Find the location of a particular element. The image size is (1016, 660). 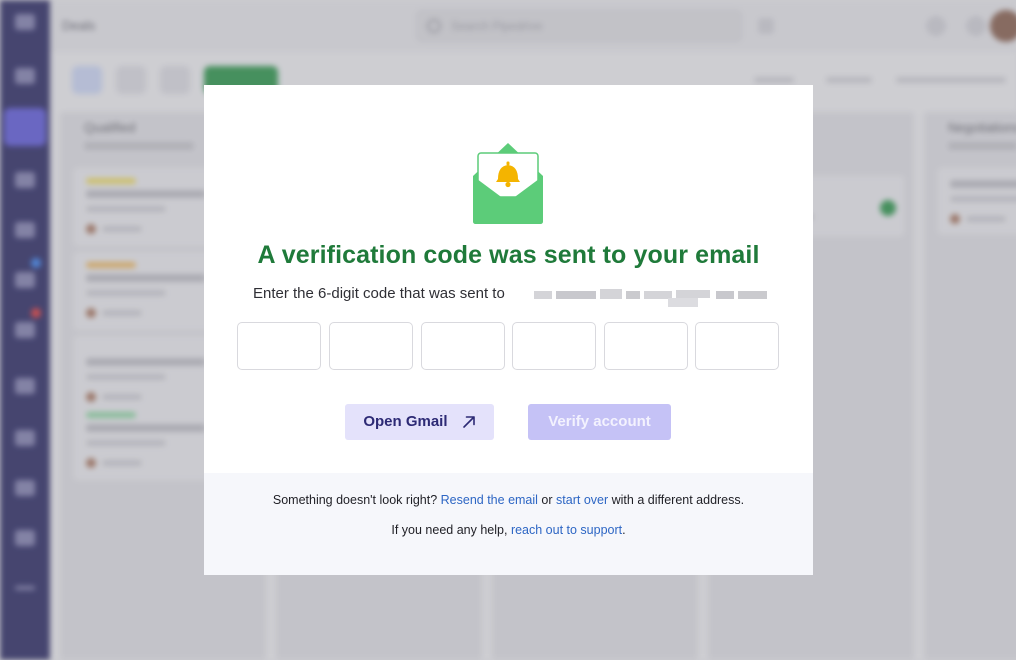

help-text: Something doesn't look right? is located at coordinates (355, 500).